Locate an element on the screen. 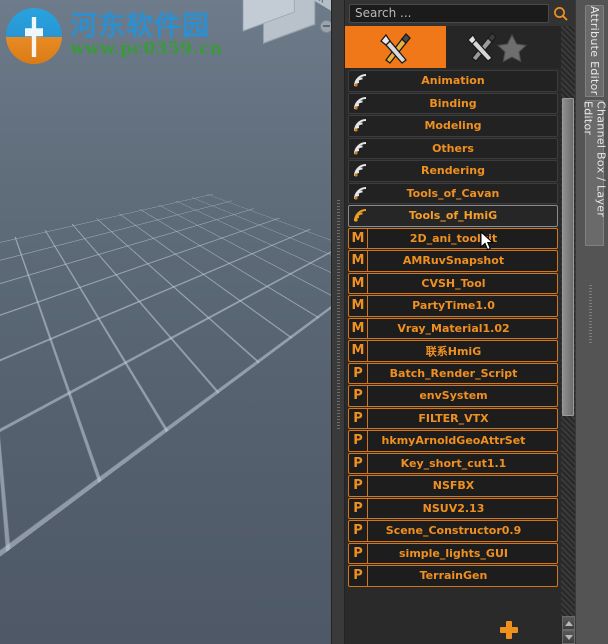 The image size is (608, 644). view-cube: TOP FRONT RIGHT is located at coordinates (286, 22).